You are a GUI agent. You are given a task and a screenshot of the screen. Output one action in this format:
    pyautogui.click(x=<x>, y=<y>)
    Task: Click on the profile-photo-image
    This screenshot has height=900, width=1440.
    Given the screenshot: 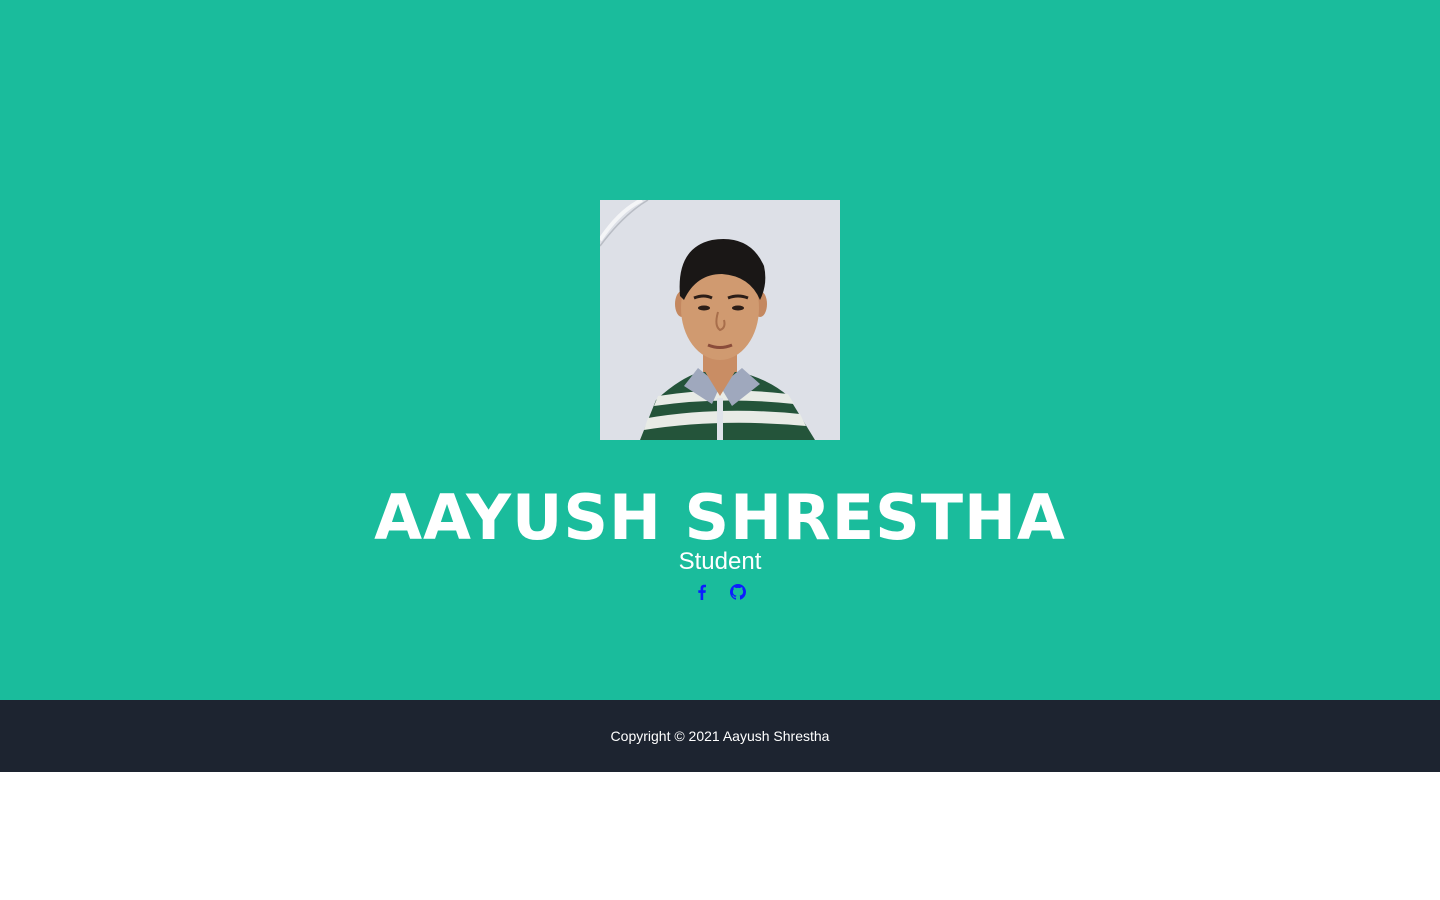 What is the action you would take?
    pyautogui.click(x=720, y=320)
    